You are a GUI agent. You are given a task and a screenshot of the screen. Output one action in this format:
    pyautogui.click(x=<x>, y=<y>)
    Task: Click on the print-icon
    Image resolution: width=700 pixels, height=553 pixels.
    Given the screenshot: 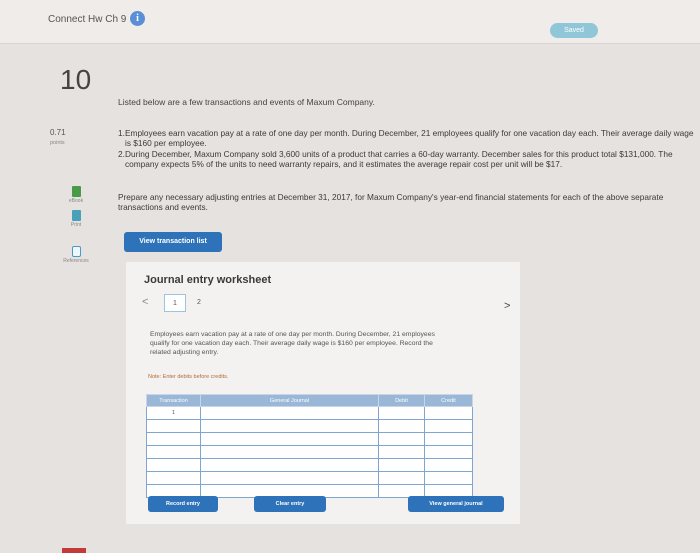 What is the action you would take?
    pyautogui.click(x=76, y=215)
    